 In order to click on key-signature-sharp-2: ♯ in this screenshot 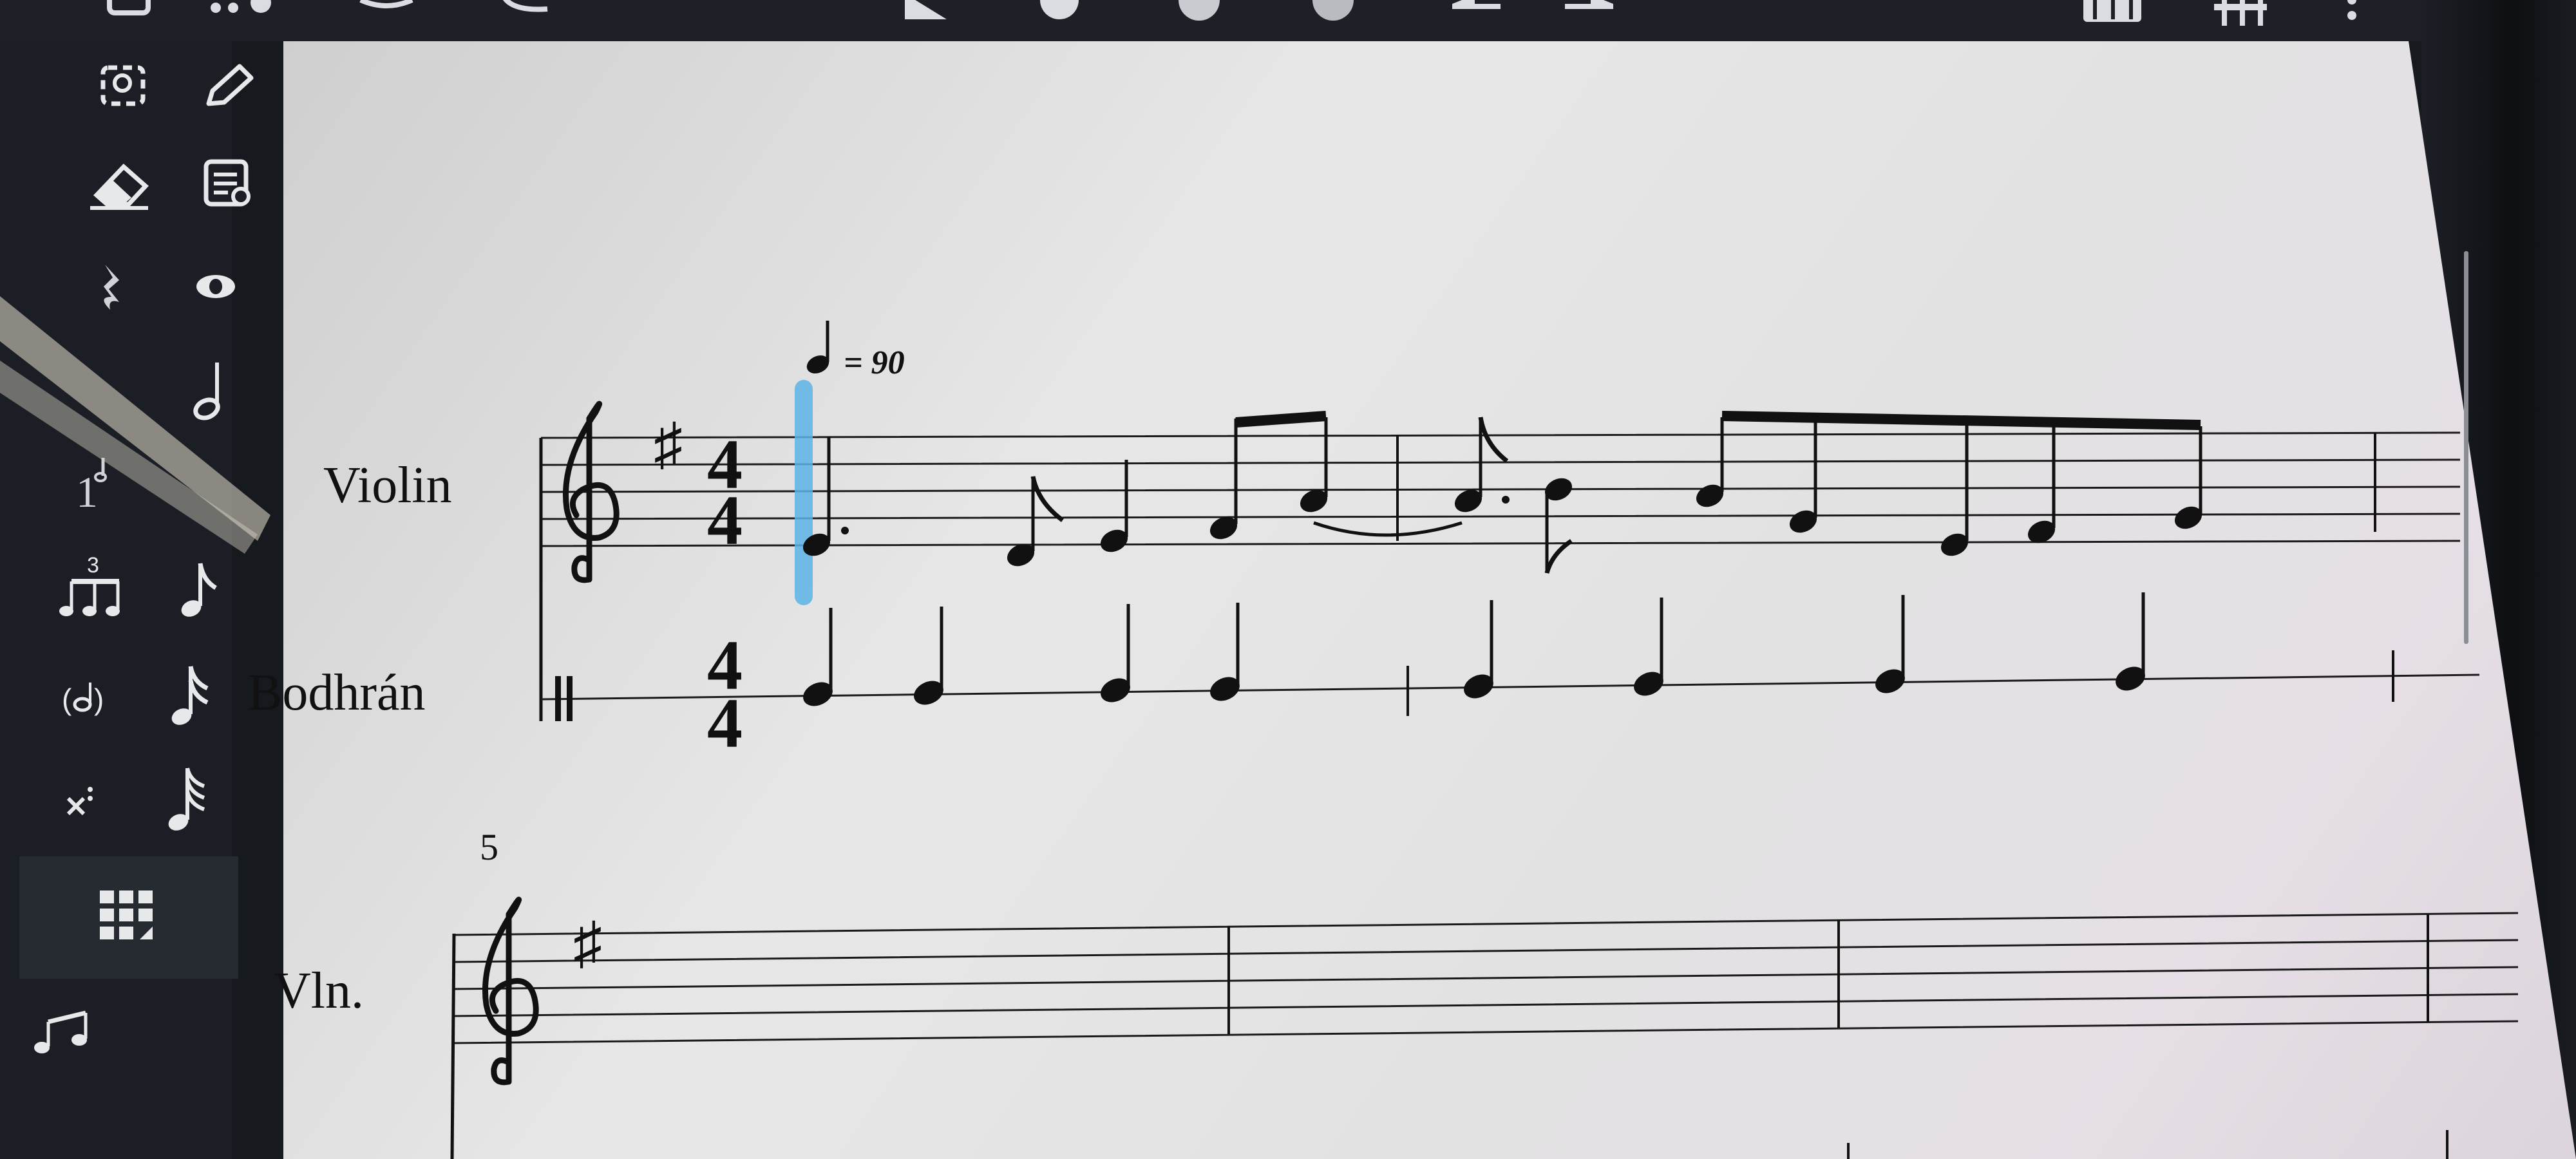, I will do `click(587, 943)`.